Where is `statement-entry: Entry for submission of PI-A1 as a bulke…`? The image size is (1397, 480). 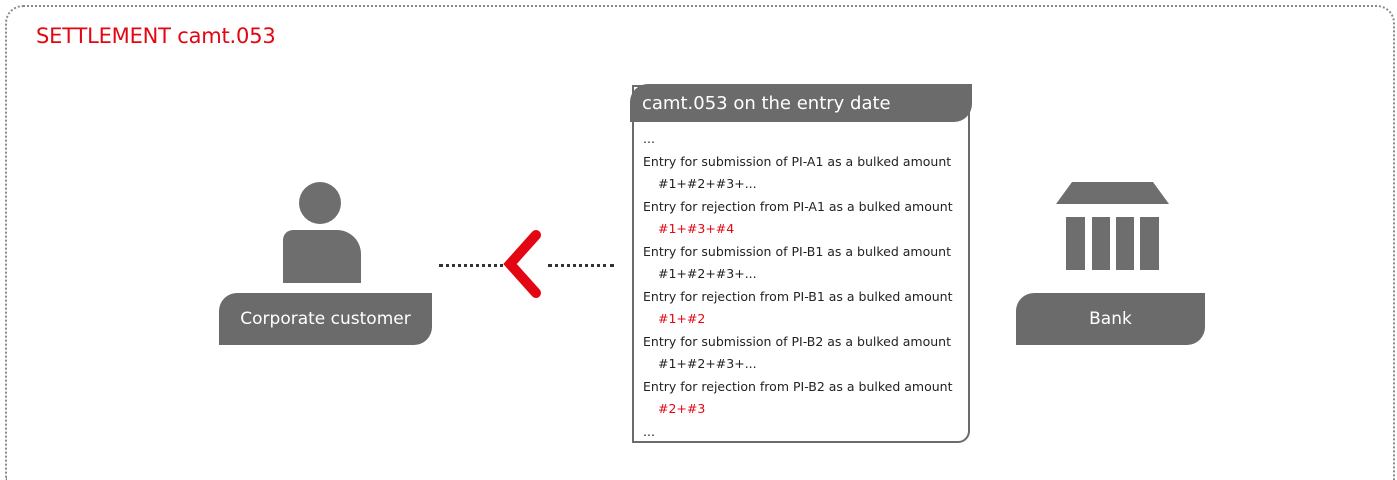 statement-entry: Entry for submission of PI-A1 as a bulke… is located at coordinates (797, 161).